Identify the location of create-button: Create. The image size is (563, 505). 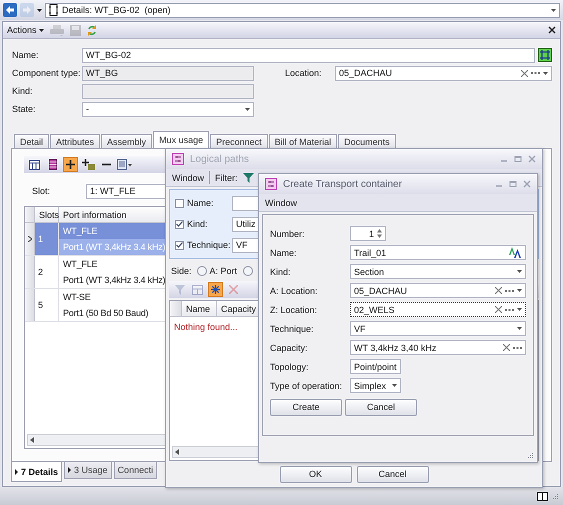
(306, 407).